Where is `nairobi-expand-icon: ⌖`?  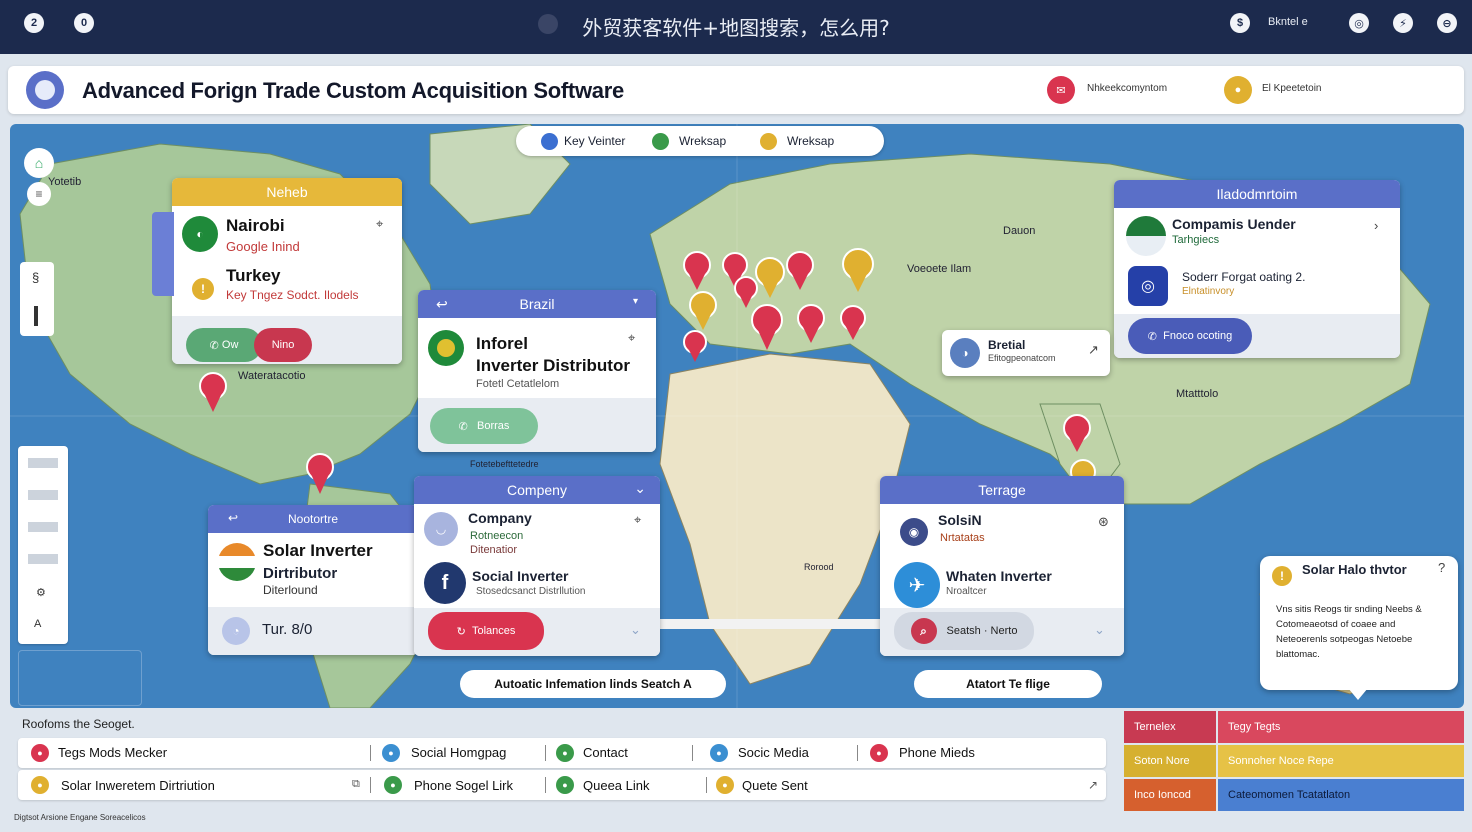
nairobi-expand-icon: ⌖ is located at coordinates (379, 224).